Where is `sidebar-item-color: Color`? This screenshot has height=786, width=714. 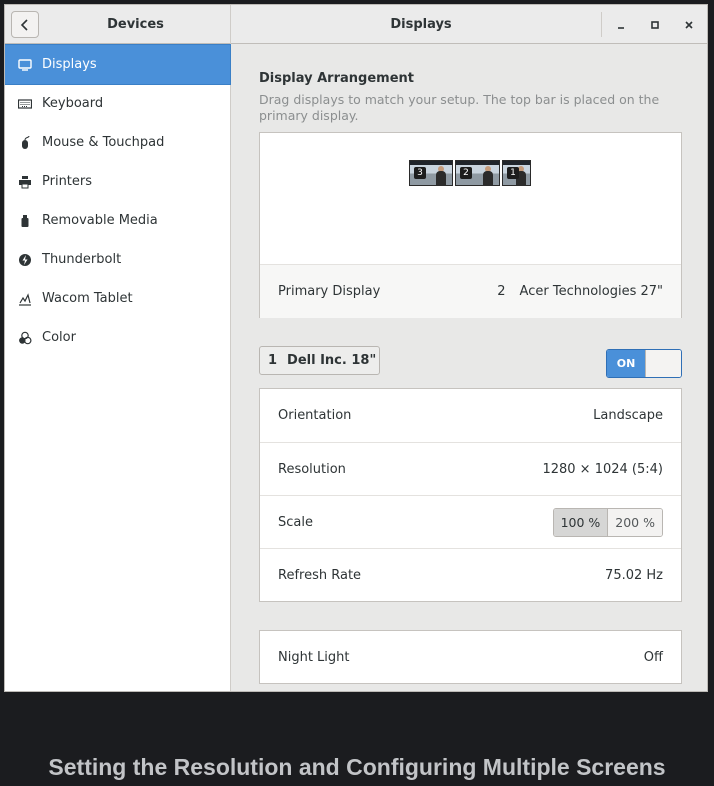 sidebar-item-color: Color is located at coordinates (117, 337).